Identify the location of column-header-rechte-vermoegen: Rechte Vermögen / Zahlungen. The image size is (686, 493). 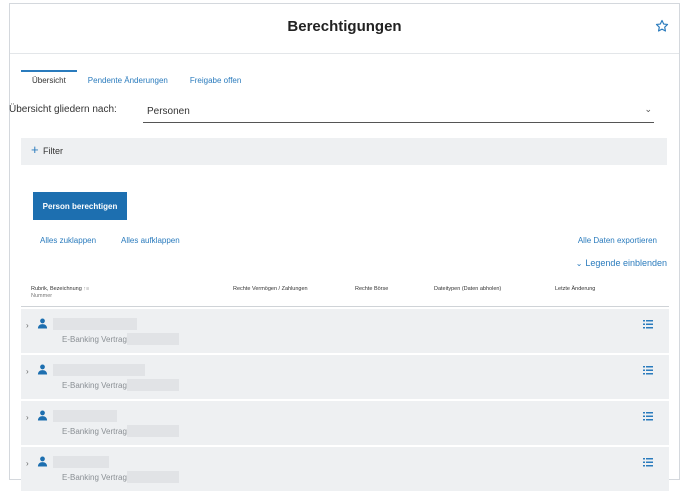
(270, 289).